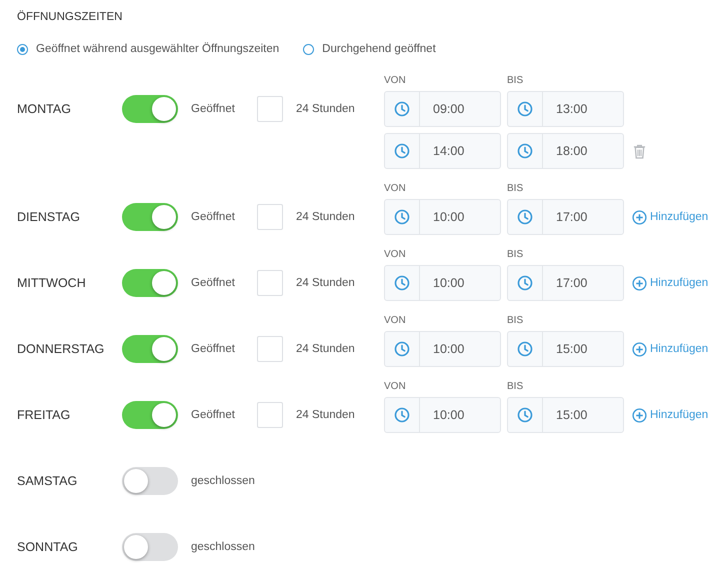  What do you see at coordinates (44, 109) in the screenshot?
I see `day-name: MONTAG` at bounding box center [44, 109].